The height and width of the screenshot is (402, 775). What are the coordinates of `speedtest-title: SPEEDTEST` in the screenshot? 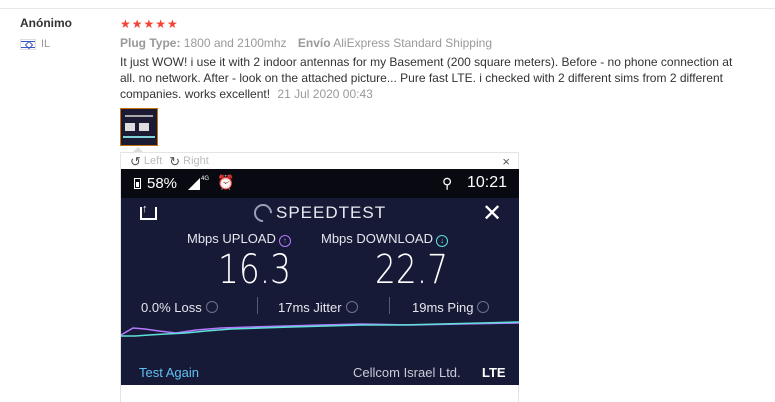 It's located at (331, 212).